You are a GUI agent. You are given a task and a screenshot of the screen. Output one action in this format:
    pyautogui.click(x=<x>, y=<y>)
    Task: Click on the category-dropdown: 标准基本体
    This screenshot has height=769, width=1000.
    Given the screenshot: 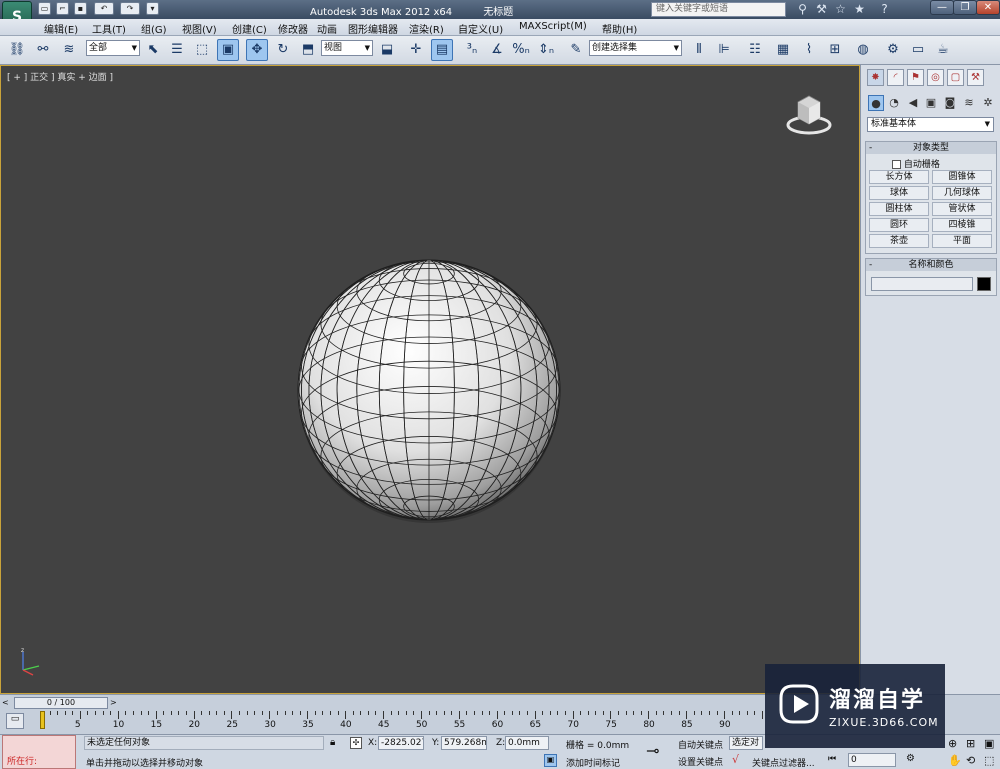 What is the action you would take?
    pyautogui.click(x=930, y=124)
    